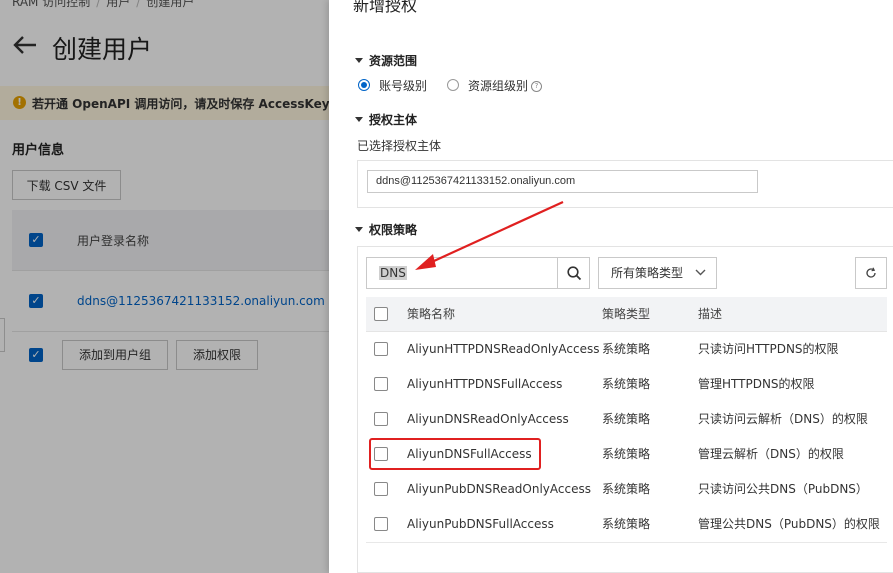 The width and height of the screenshot is (893, 573). Describe the element at coordinates (393, 120) in the screenshot. I see `principal-heading: 授权主体` at that location.